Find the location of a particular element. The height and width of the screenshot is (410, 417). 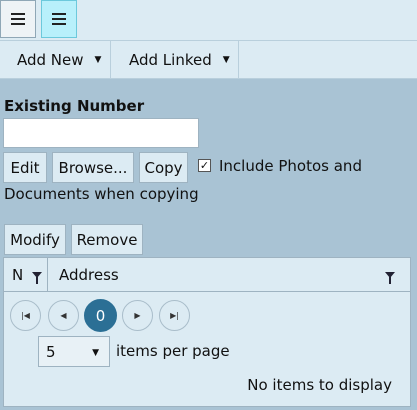

first-page-button: |◀ is located at coordinates (25, 315).